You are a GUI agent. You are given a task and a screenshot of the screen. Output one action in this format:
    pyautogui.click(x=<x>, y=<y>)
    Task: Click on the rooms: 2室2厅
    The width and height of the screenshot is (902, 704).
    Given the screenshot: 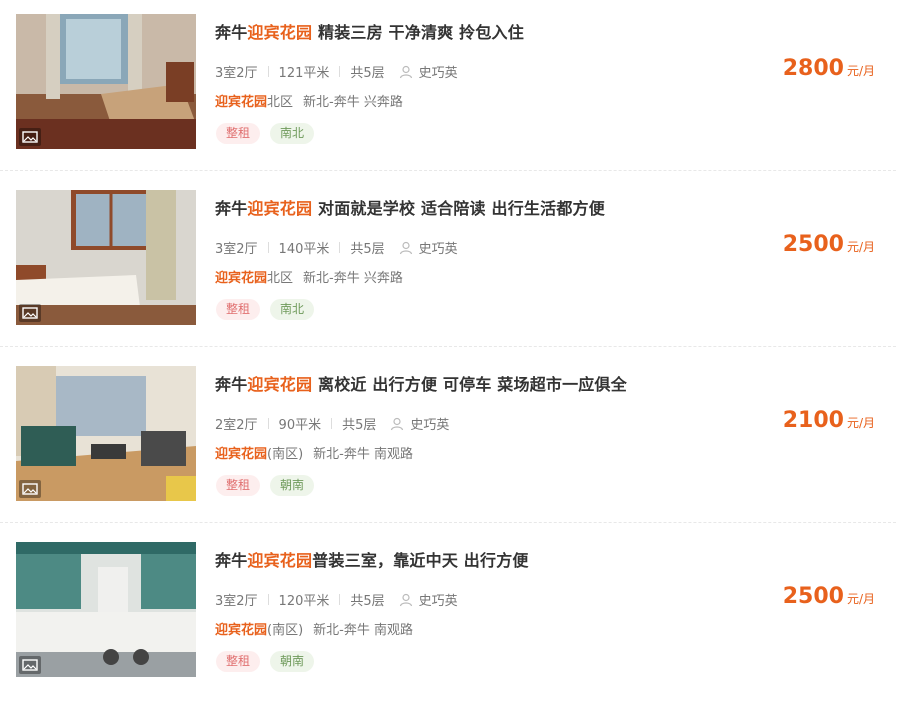 What is the action you would take?
    pyautogui.click(x=236, y=425)
    